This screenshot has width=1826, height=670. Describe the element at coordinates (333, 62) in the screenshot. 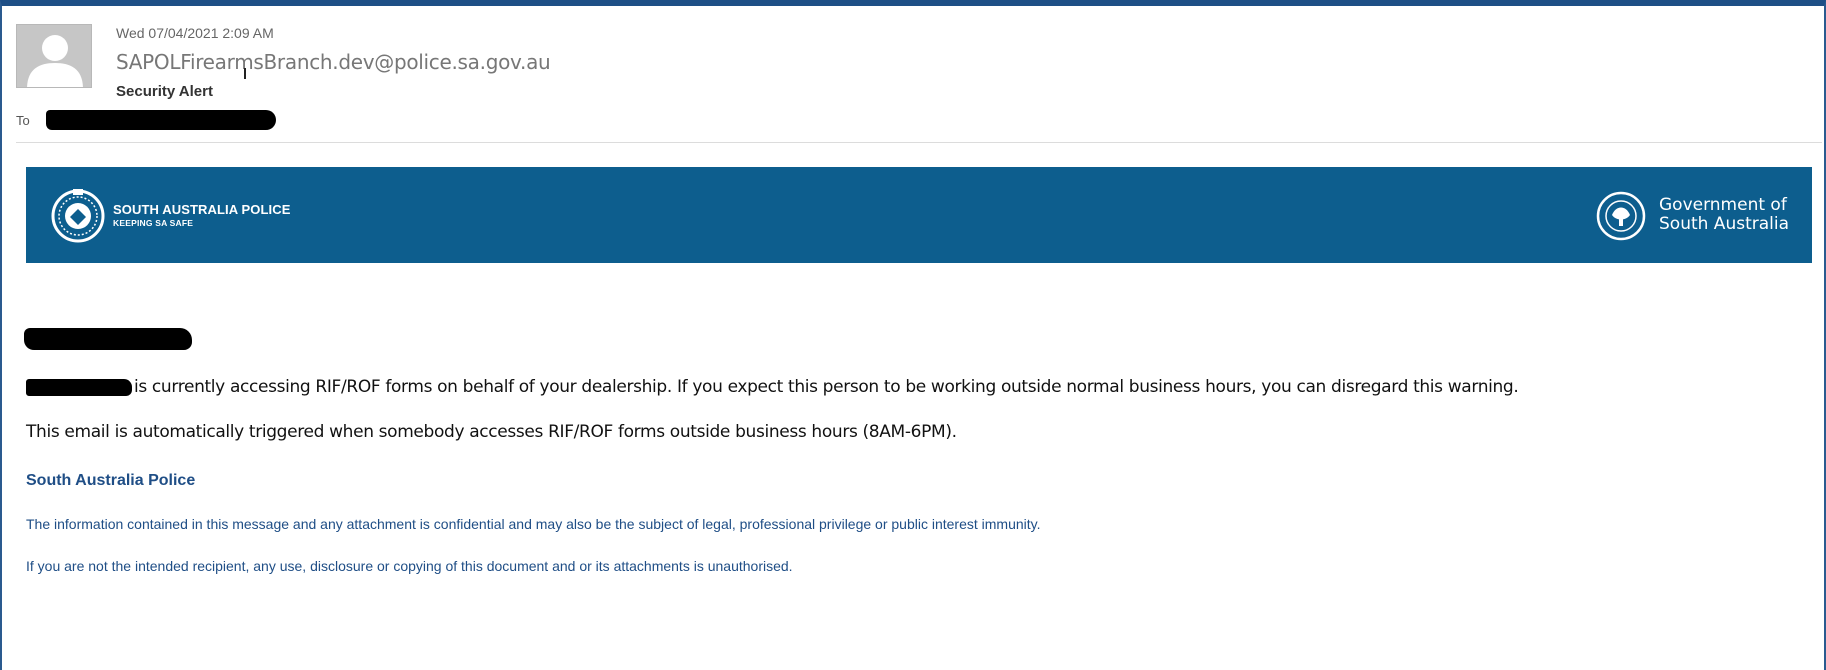

I see `sender-address: SAPOLFirearmsBranch.dev@police.sa.gov.au` at that location.